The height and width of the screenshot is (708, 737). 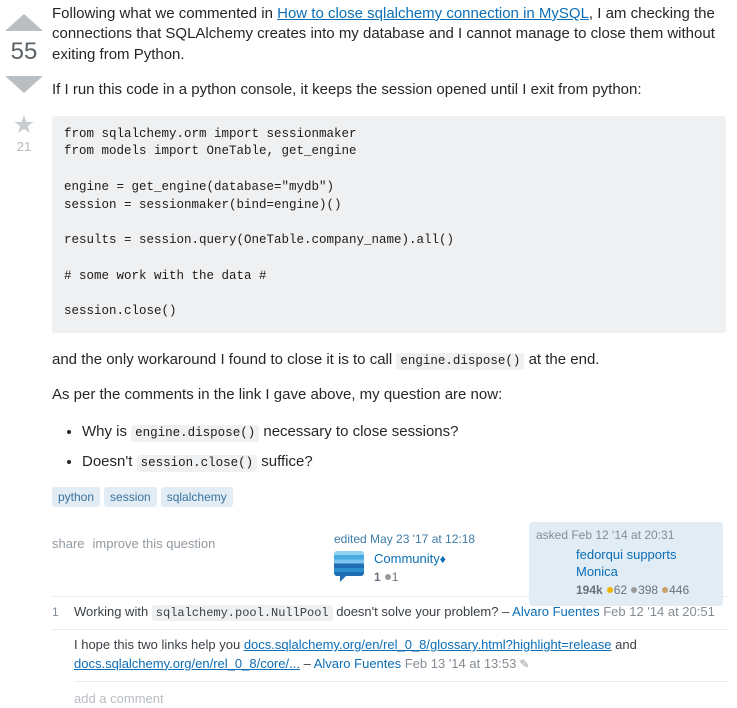 What do you see at coordinates (113, 611) in the screenshot?
I see `comment-text-before: Working with` at bounding box center [113, 611].